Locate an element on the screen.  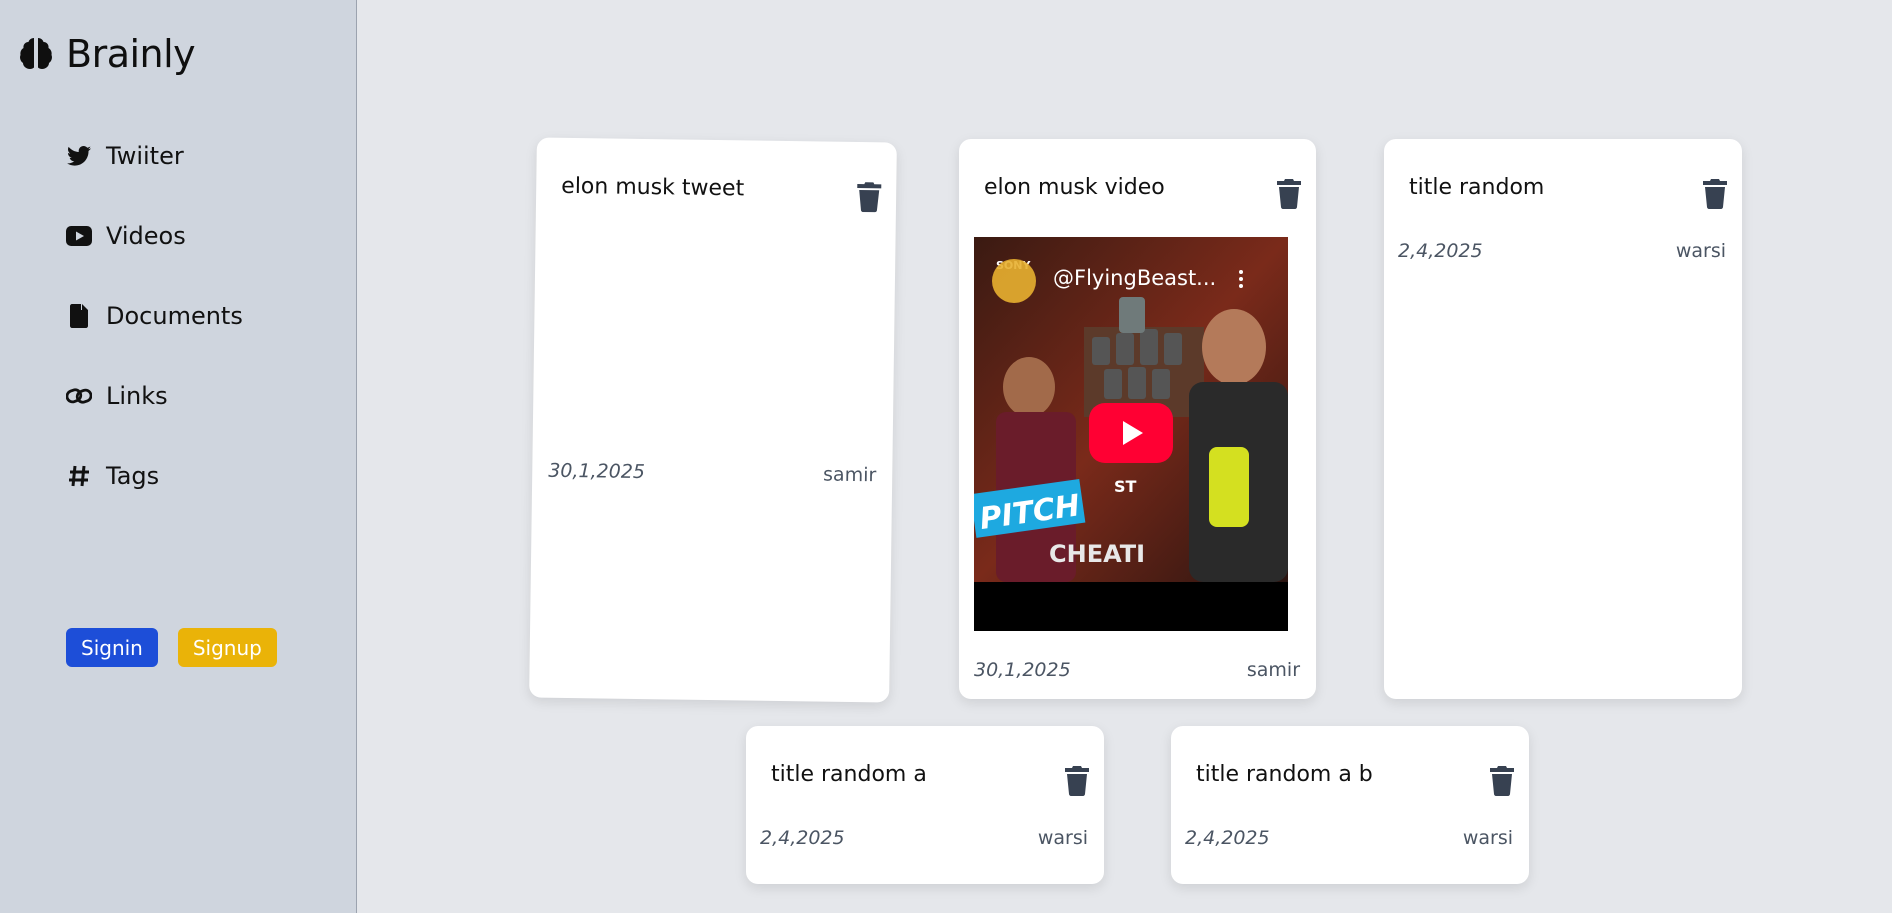
sidebar-item-videos: Videos is located at coordinates (154, 236).